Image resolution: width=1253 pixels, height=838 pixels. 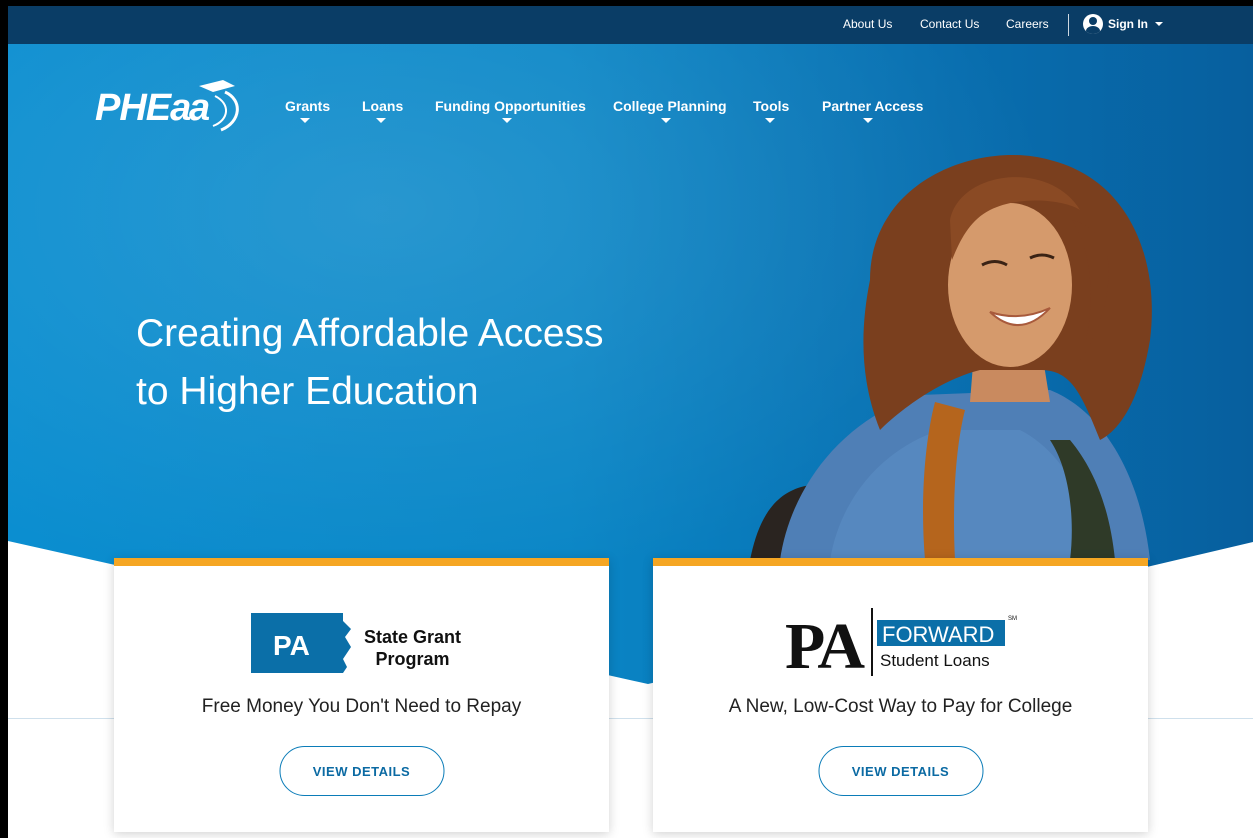 What do you see at coordinates (935, 660) in the screenshot?
I see `svg-text: Student Loans` at bounding box center [935, 660].